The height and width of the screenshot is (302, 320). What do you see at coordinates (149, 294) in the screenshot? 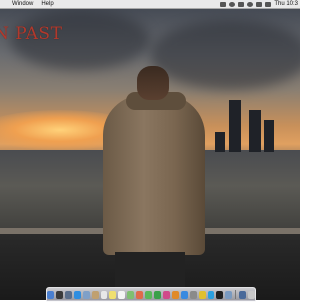
I see `messages-icon` at bounding box center [149, 294].